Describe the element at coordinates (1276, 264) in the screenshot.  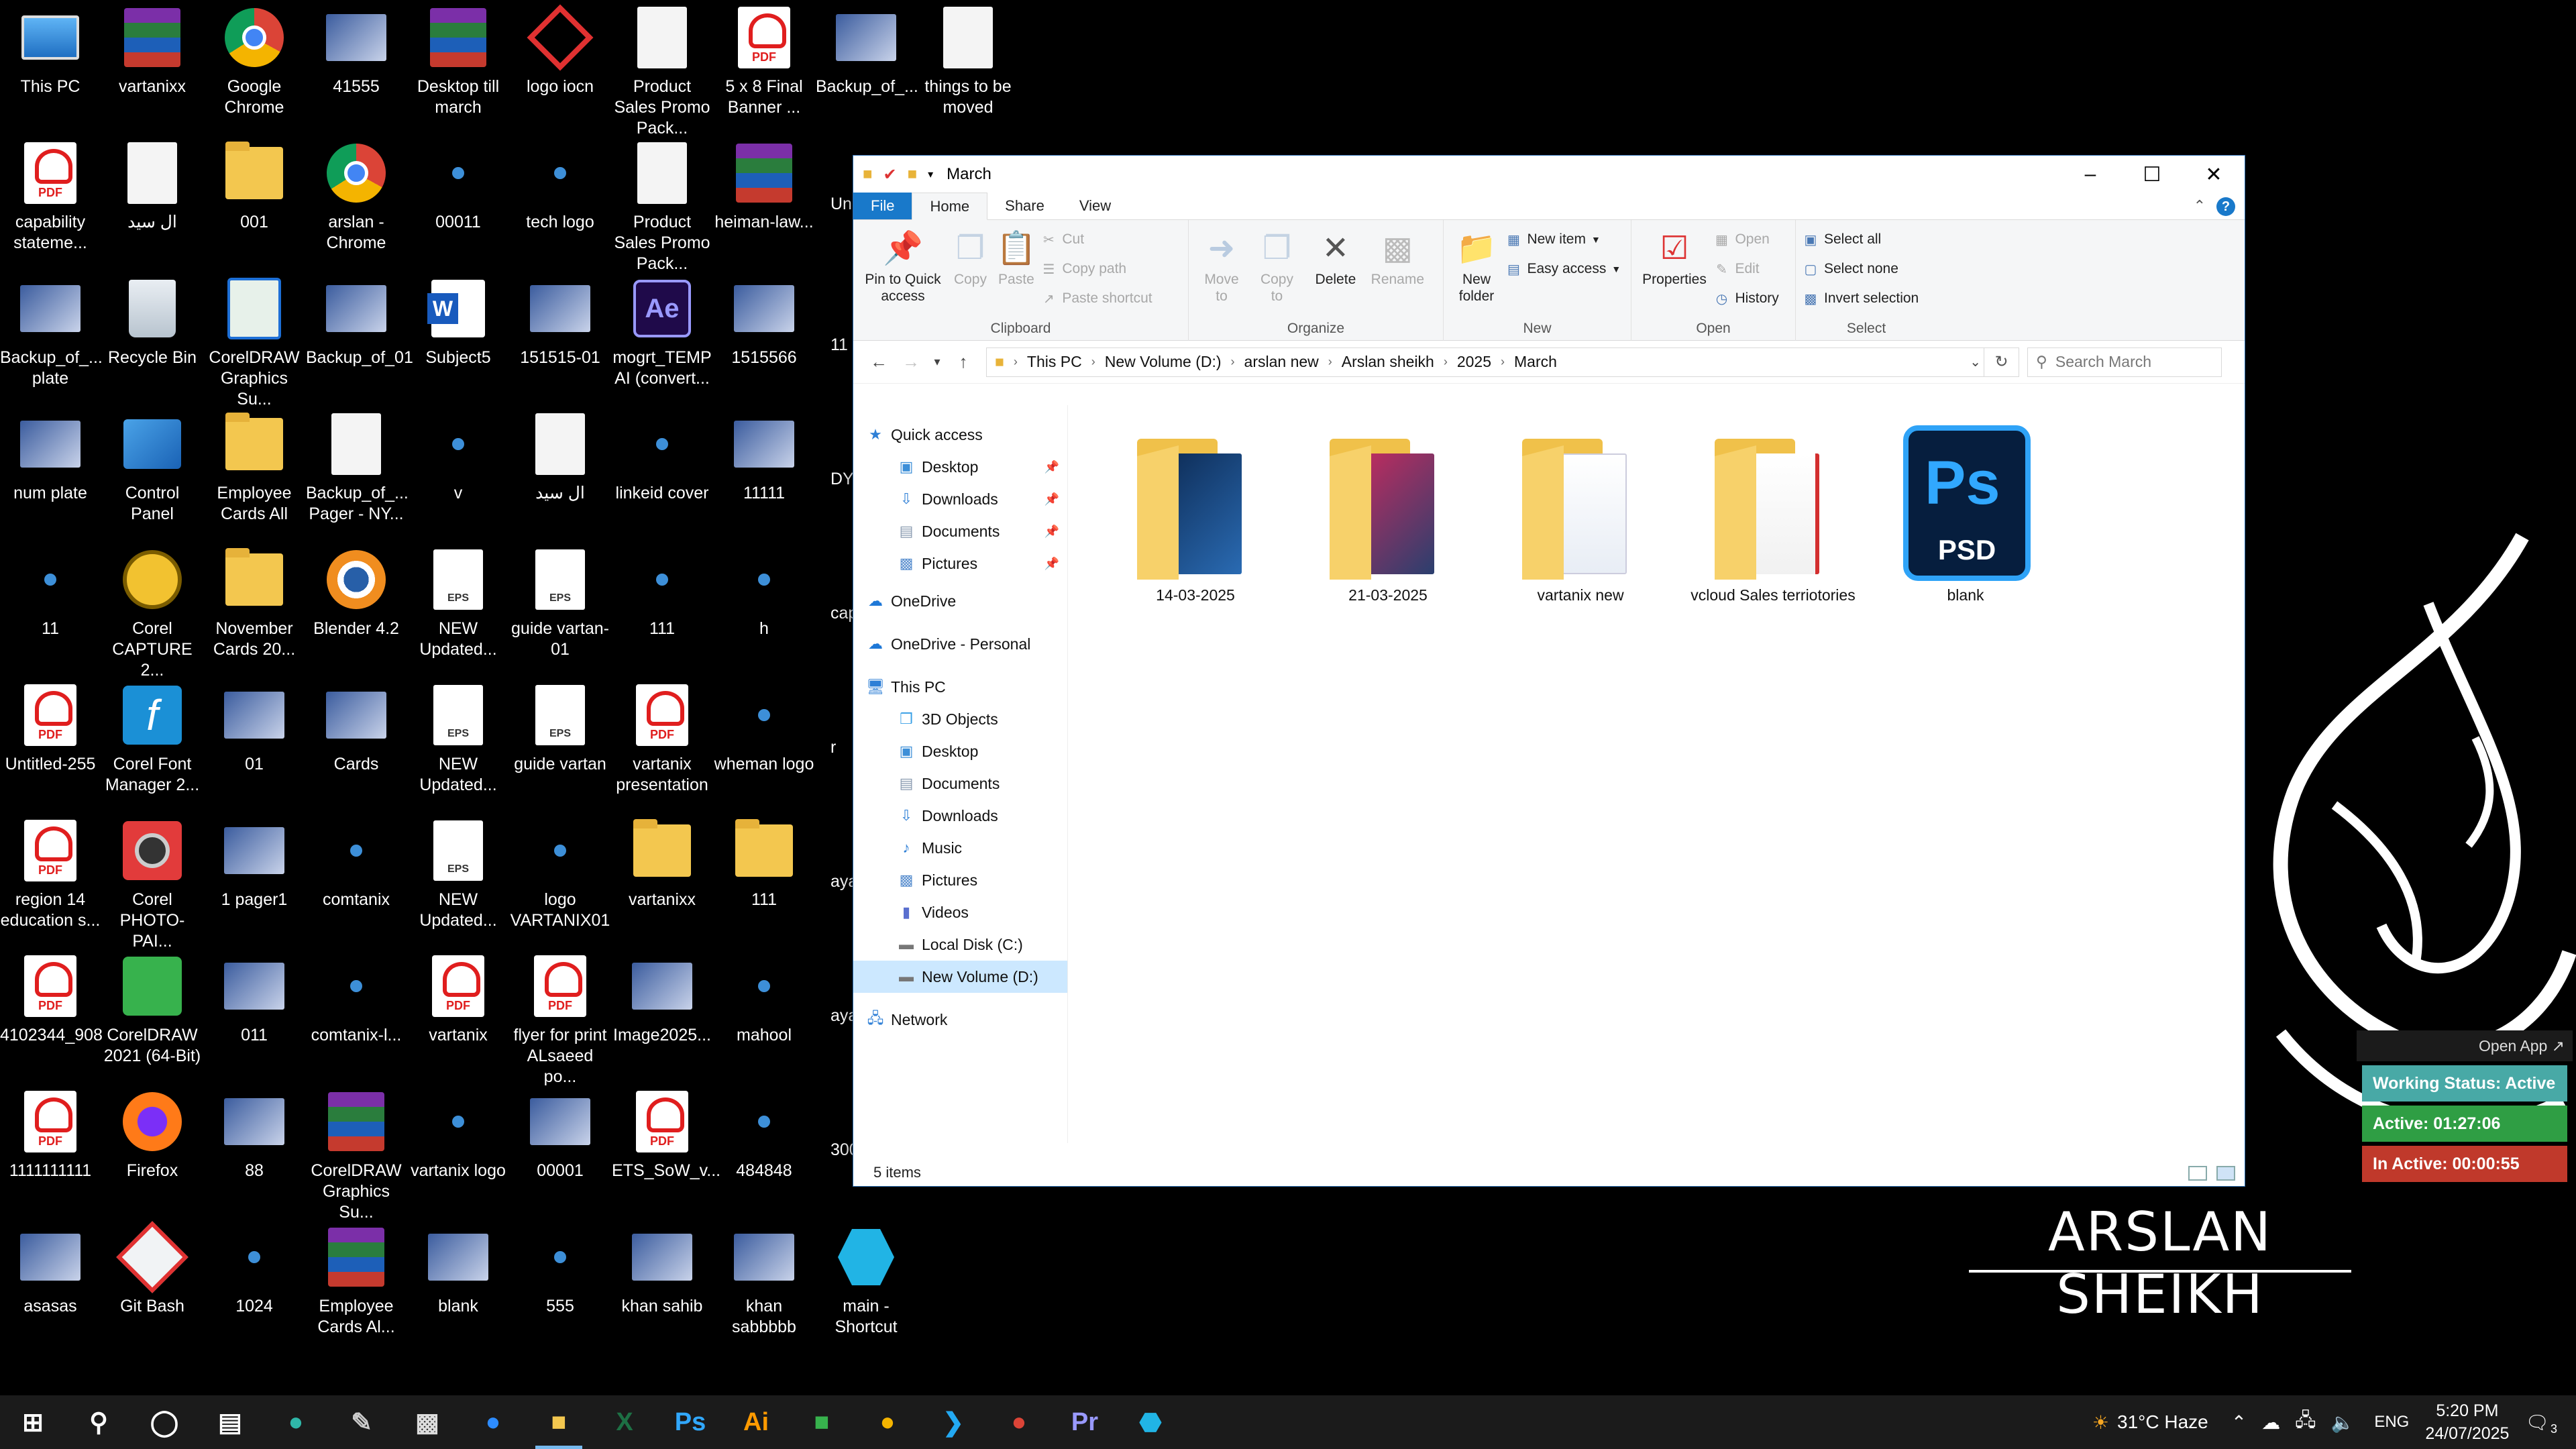
I see `copy-to-button: ❐ Copy to` at that location.